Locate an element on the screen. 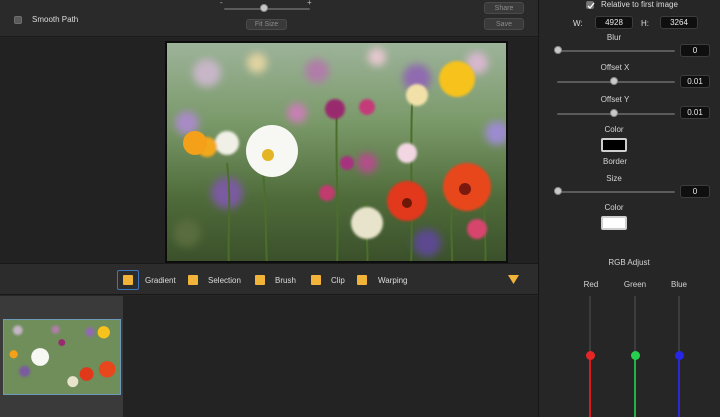 Image resolution: width=720 pixels, height=417 pixels. border-color-label: Color is located at coordinates (614, 207).